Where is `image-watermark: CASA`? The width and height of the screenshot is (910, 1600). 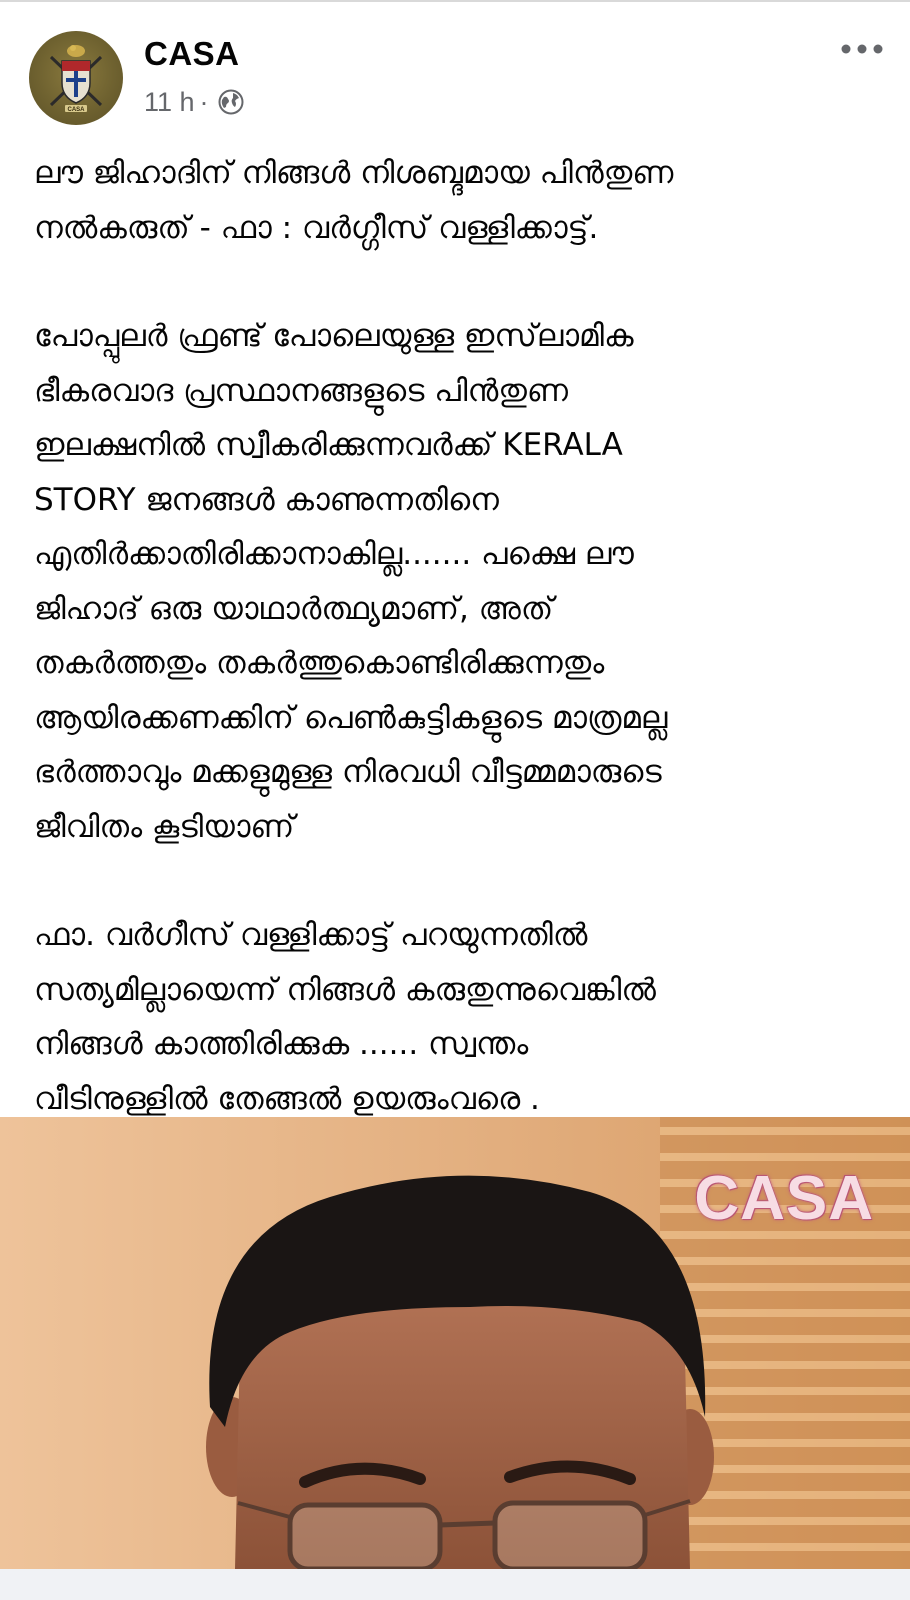 image-watermark: CASA is located at coordinates (784, 1198).